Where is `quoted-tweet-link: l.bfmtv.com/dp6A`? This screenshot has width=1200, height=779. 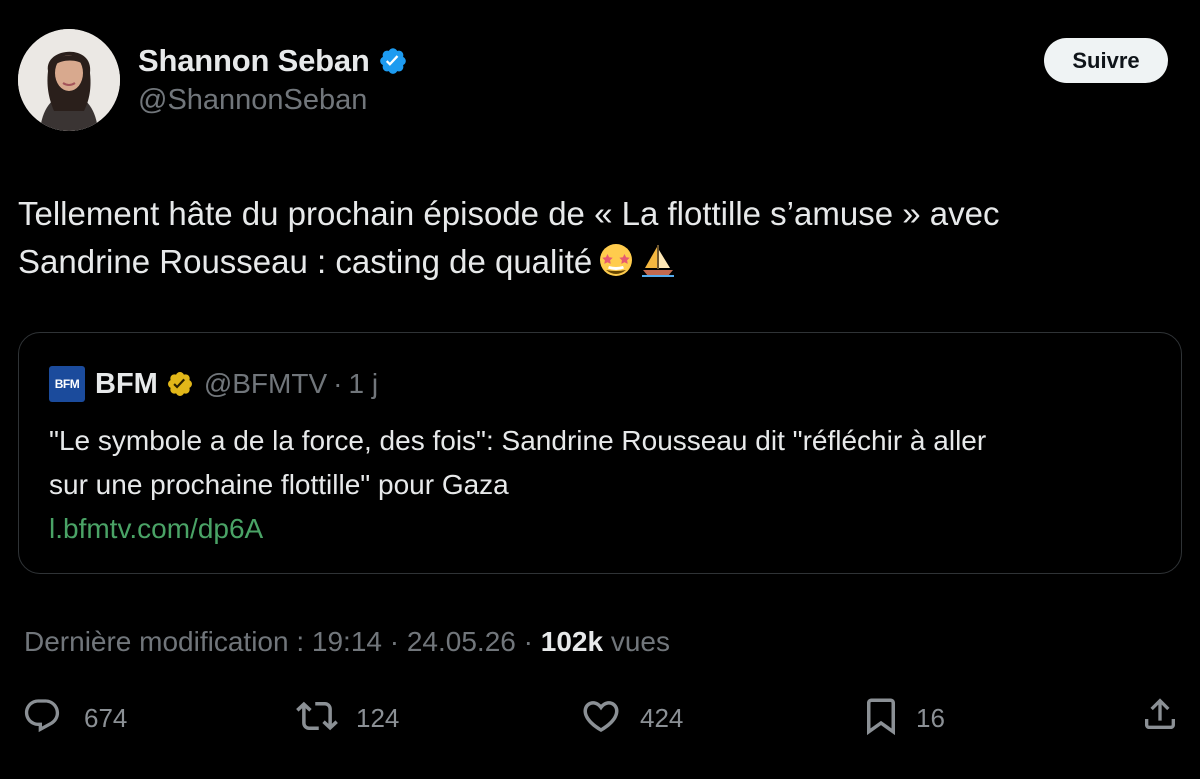 quoted-tweet-link: l.bfmtv.com/dp6A is located at coordinates (156, 529).